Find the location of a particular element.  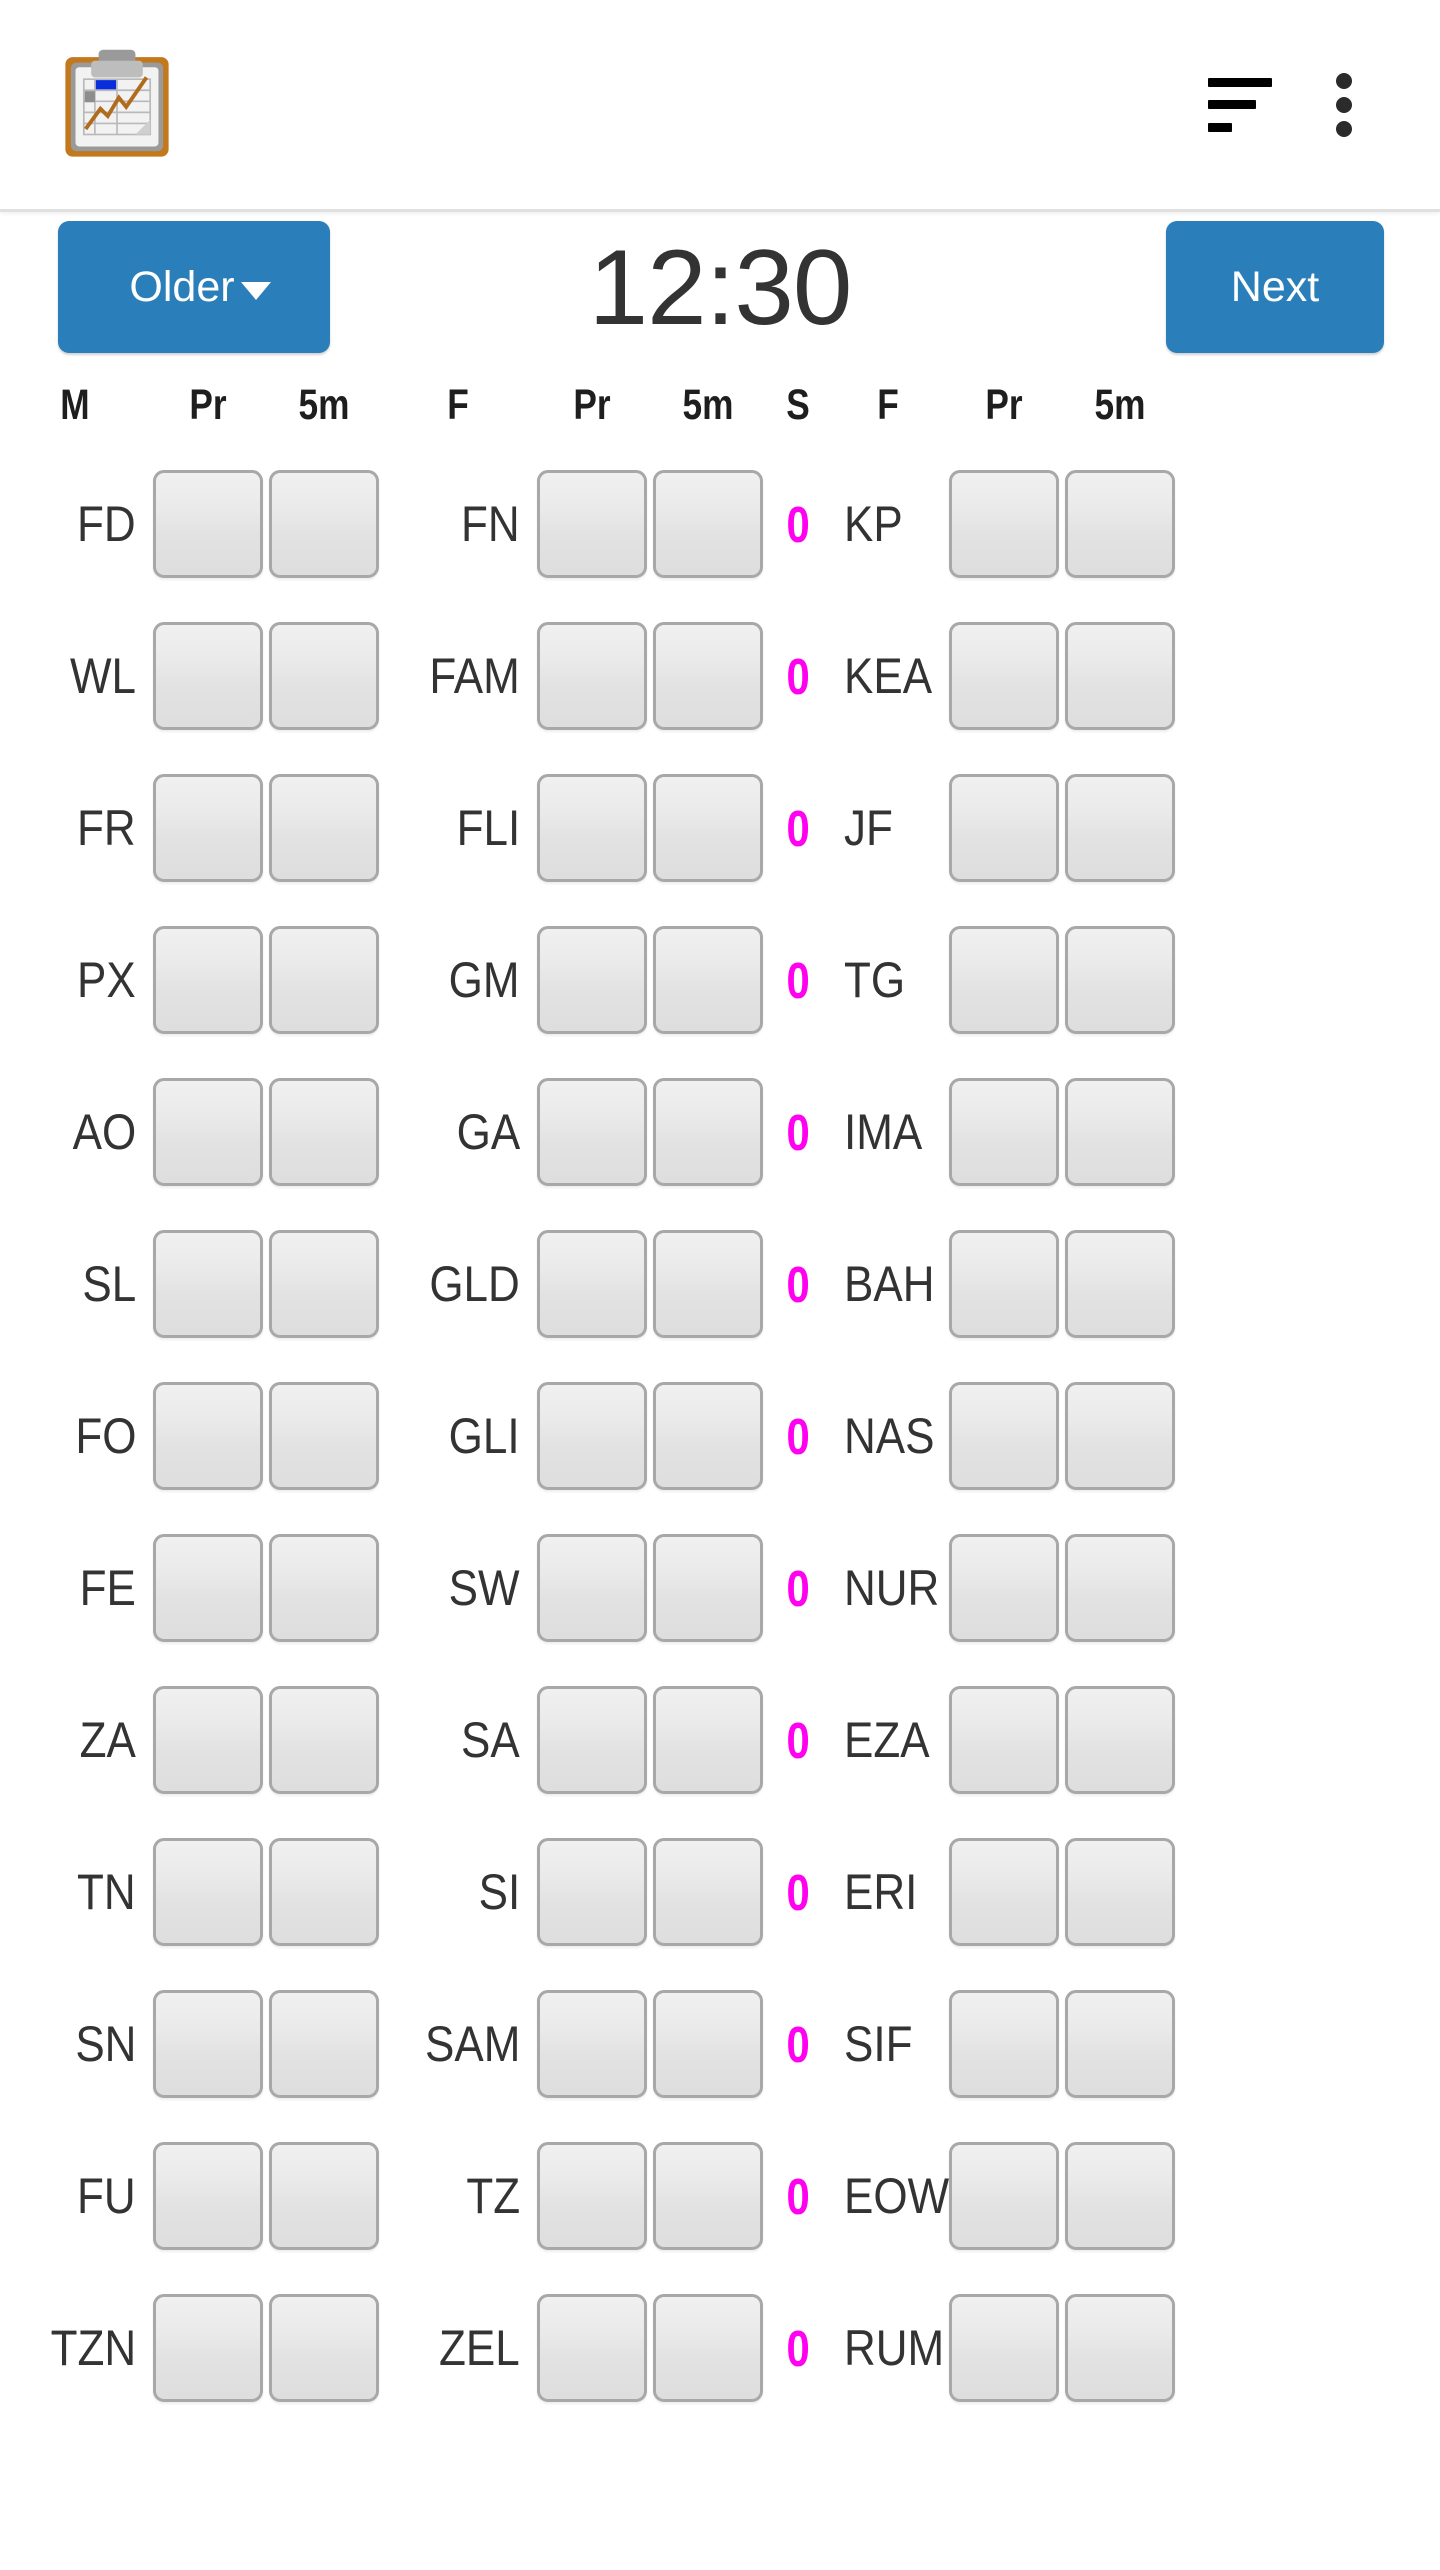

sort-button is located at coordinates (1240, 105).